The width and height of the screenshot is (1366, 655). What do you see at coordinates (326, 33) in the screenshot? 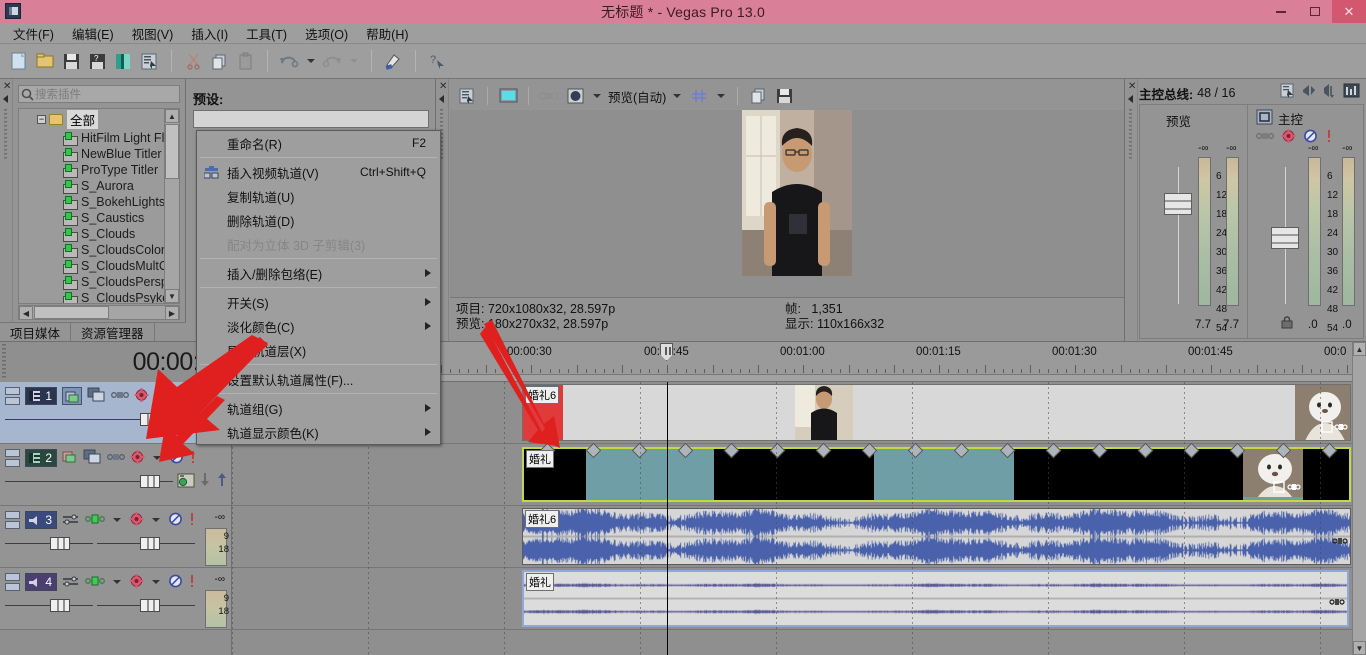
I see `menu-options: 选项(O)` at bounding box center [326, 33].